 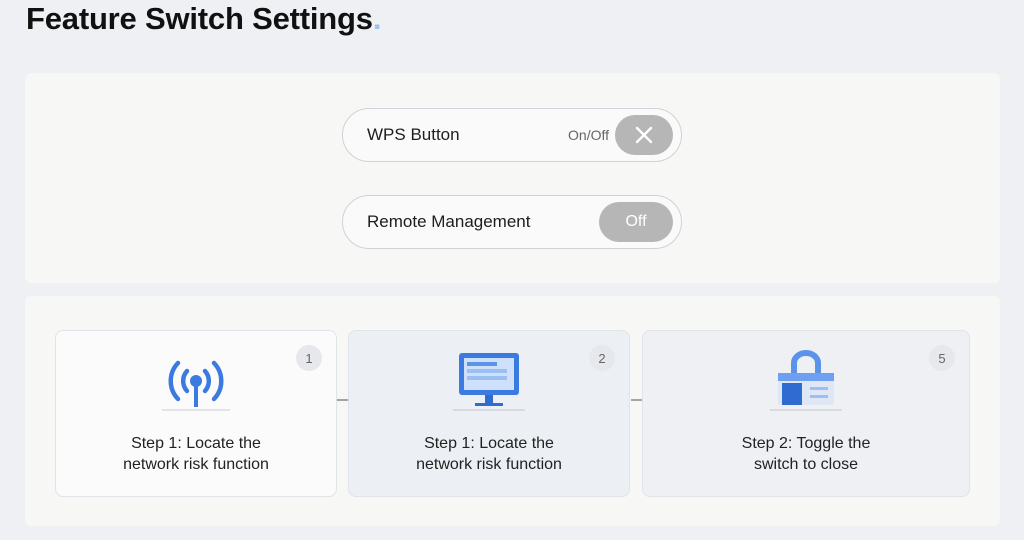 I want to click on remote-management-state: Off, so click(x=636, y=221).